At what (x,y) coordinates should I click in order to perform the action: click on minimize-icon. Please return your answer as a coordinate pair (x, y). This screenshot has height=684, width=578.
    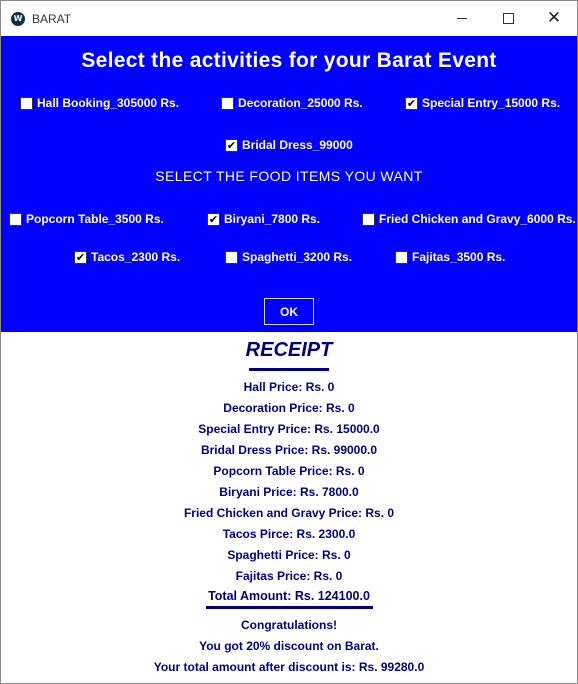
    Looking at the image, I should click on (462, 18).